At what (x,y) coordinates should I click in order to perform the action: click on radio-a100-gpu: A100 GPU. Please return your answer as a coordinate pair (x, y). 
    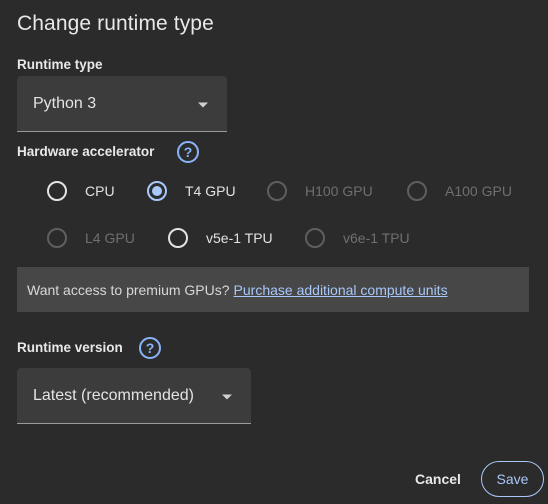
    Looking at the image, I should click on (459, 191).